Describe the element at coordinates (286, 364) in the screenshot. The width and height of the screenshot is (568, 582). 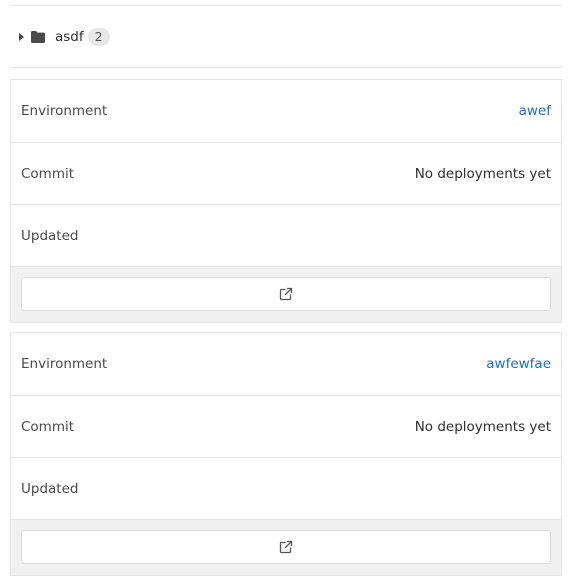
I see `environment-row: Environment awfewfae` at that location.